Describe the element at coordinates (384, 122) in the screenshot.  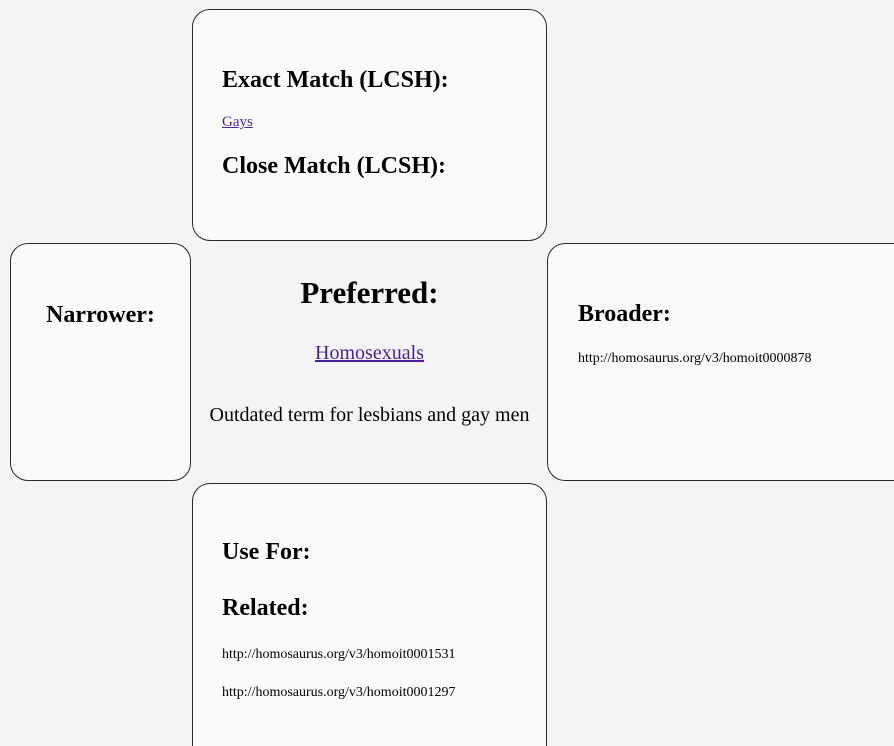
I see `exact-match-link: Gays` at that location.